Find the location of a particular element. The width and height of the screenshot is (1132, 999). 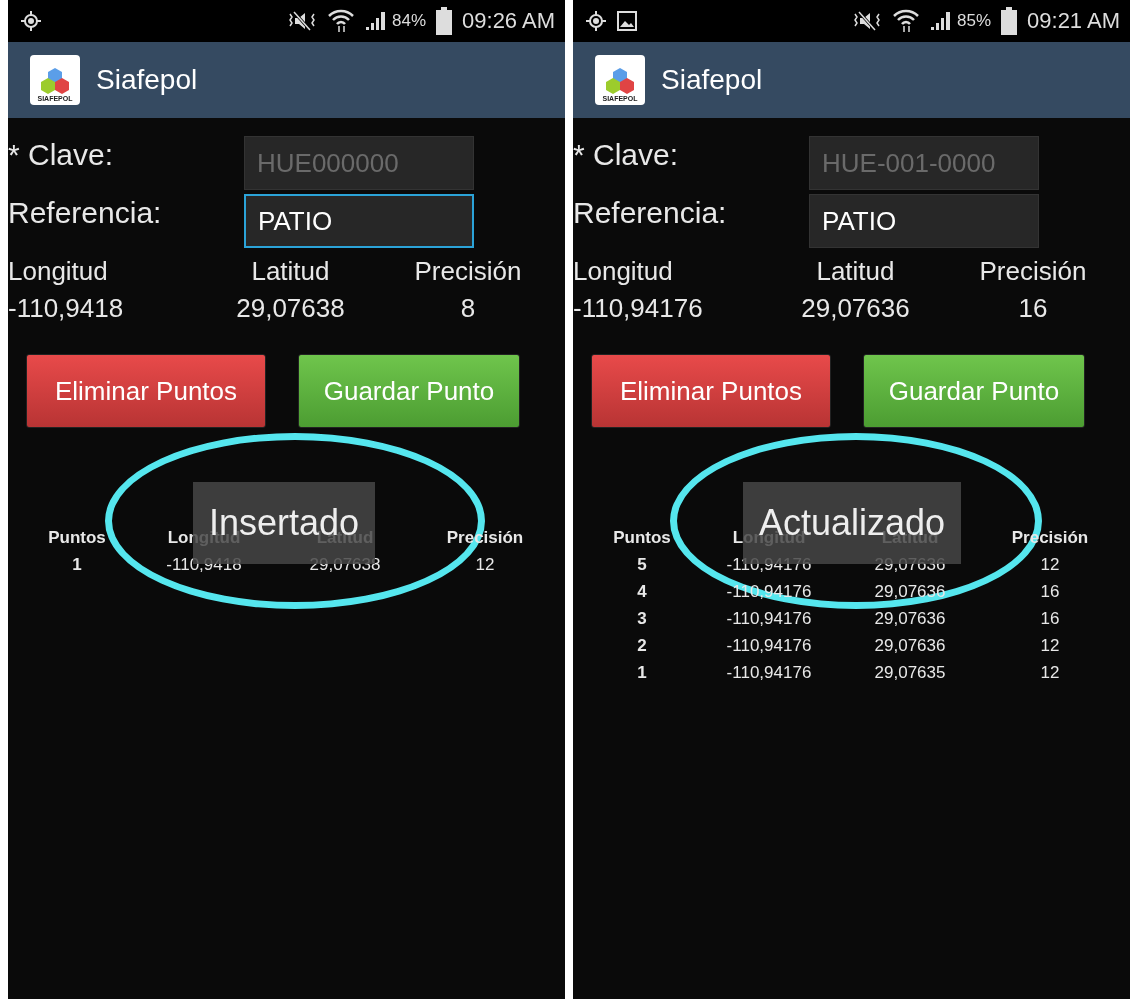

table-cell: 29,07635 is located at coordinates (910, 673).